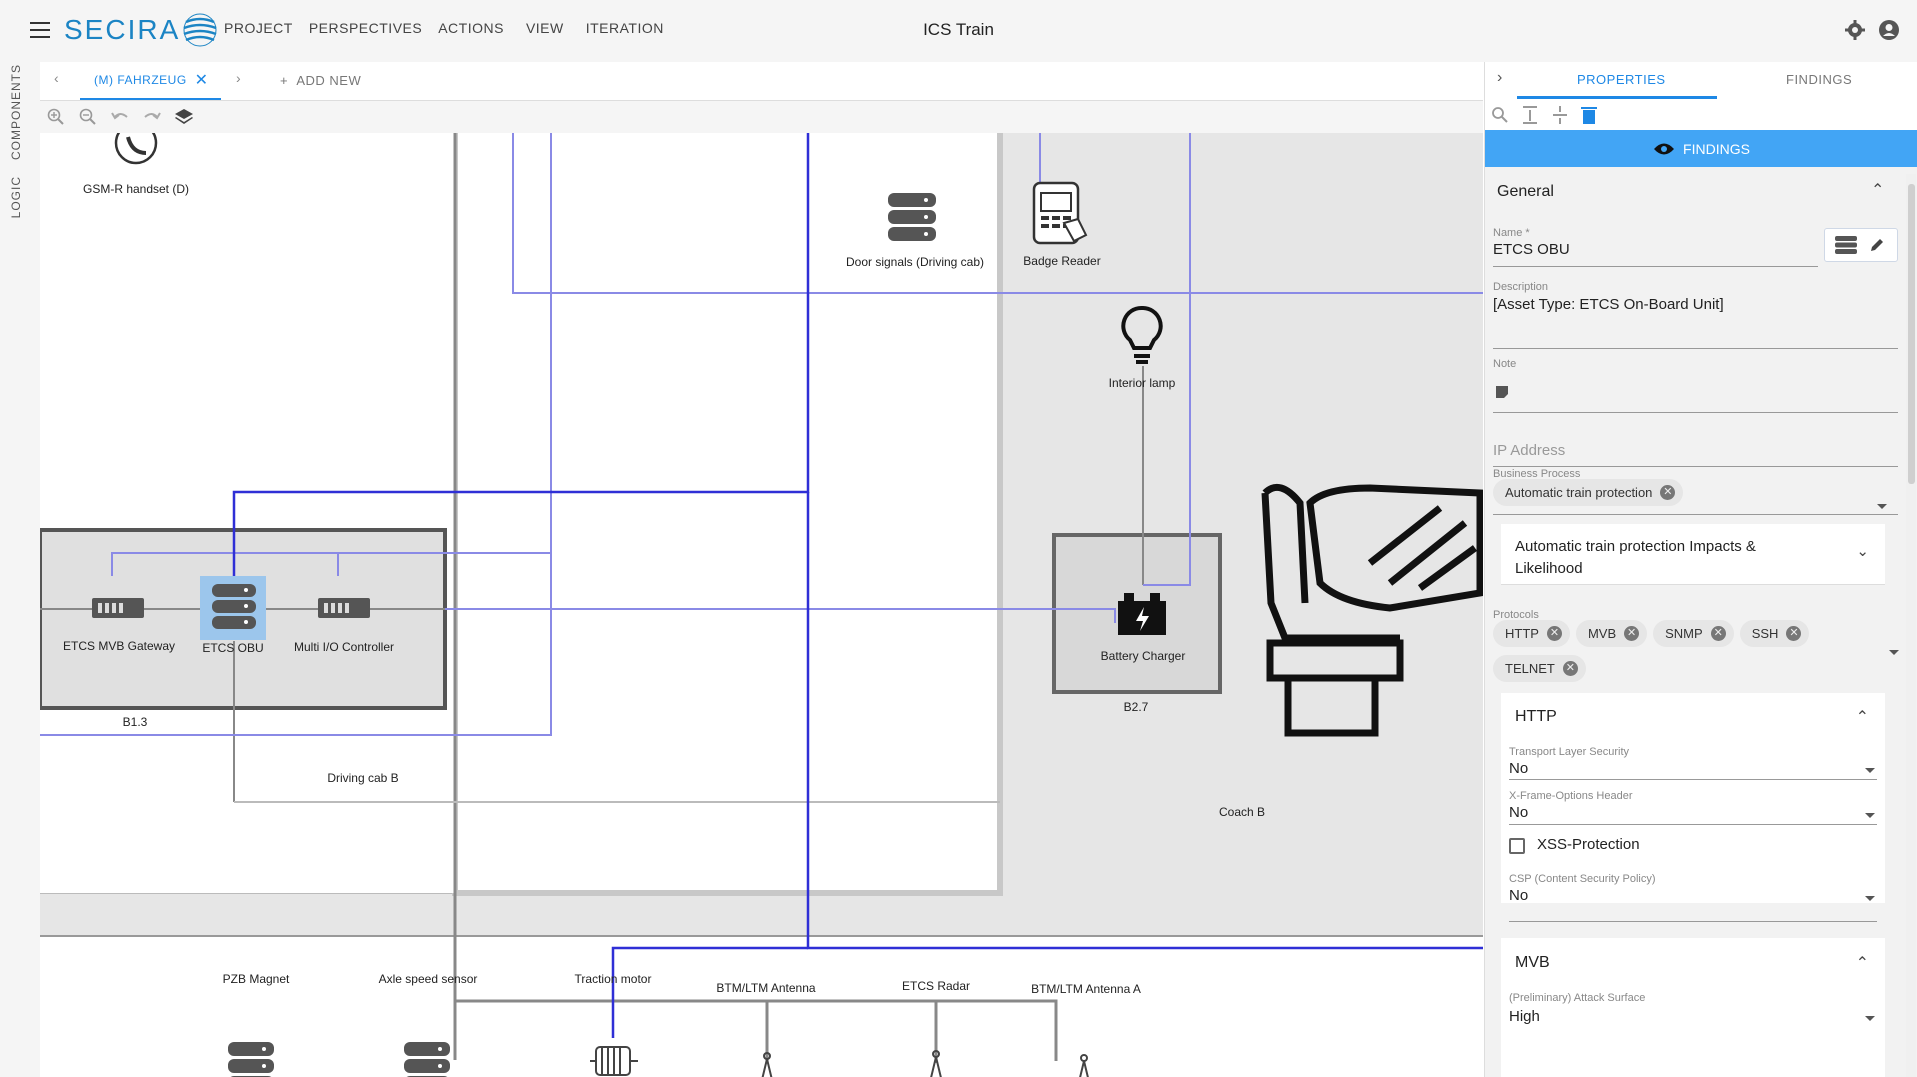 The image size is (1917, 1077). What do you see at coordinates (136, 189) in the screenshot?
I see `node-gsm-label: GSM-R handset (D)` at bounding box center [136, 189].